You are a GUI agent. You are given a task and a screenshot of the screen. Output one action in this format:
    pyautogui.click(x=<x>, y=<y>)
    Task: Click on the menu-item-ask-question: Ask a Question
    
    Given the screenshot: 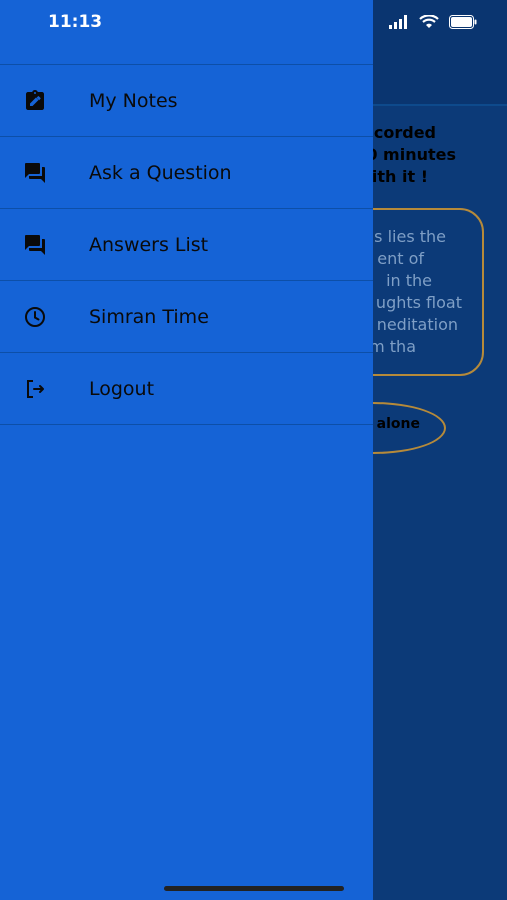 What is the action you would take?
    pyautogui.click(x=186, y=173)
    